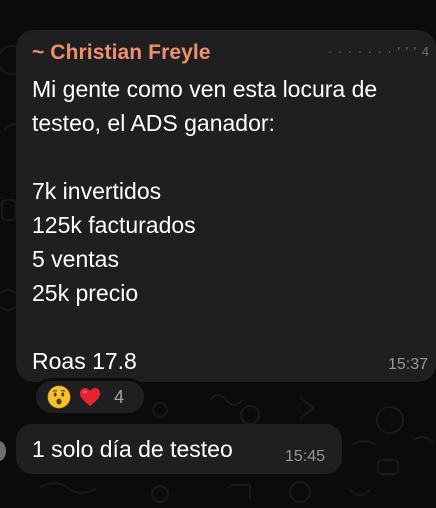 The image size is (436, 508). I want to click on reply-bubble: 1 solo día de testeo 15:45, so click(179, 449).